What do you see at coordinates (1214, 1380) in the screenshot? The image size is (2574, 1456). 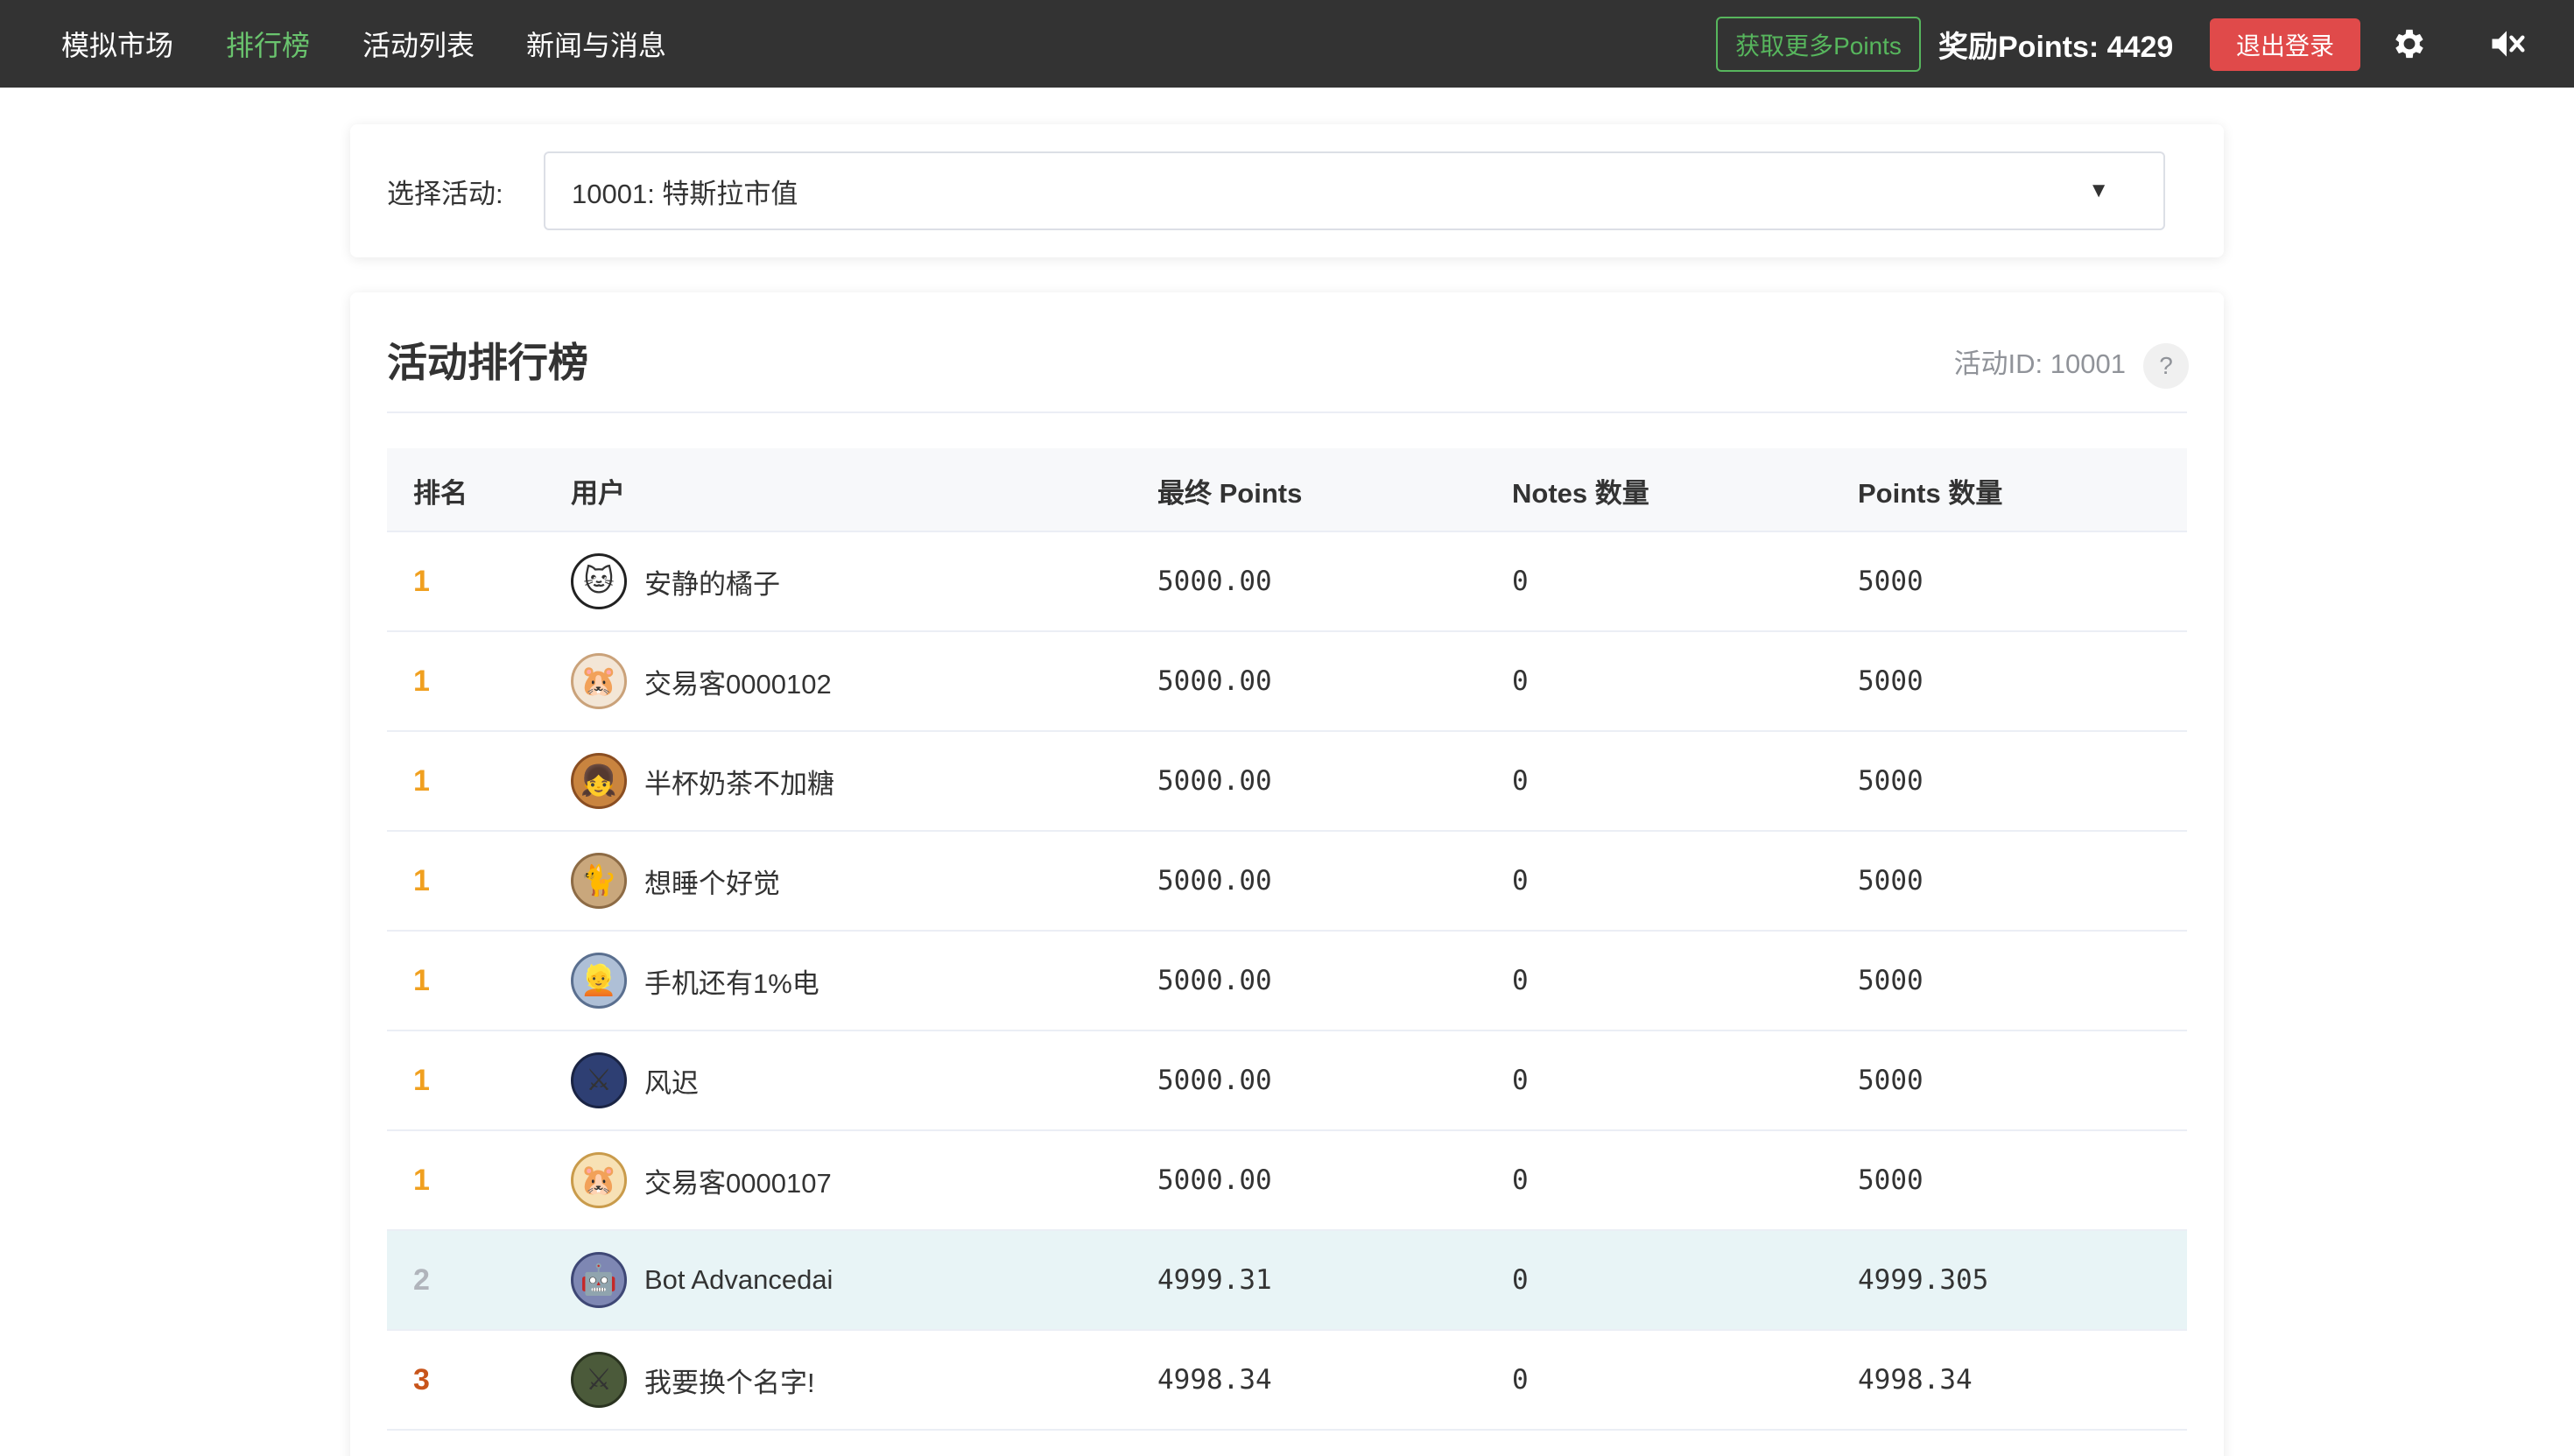 I see `final-points-value: 4998.34` at bounding box center [1214, 1380].